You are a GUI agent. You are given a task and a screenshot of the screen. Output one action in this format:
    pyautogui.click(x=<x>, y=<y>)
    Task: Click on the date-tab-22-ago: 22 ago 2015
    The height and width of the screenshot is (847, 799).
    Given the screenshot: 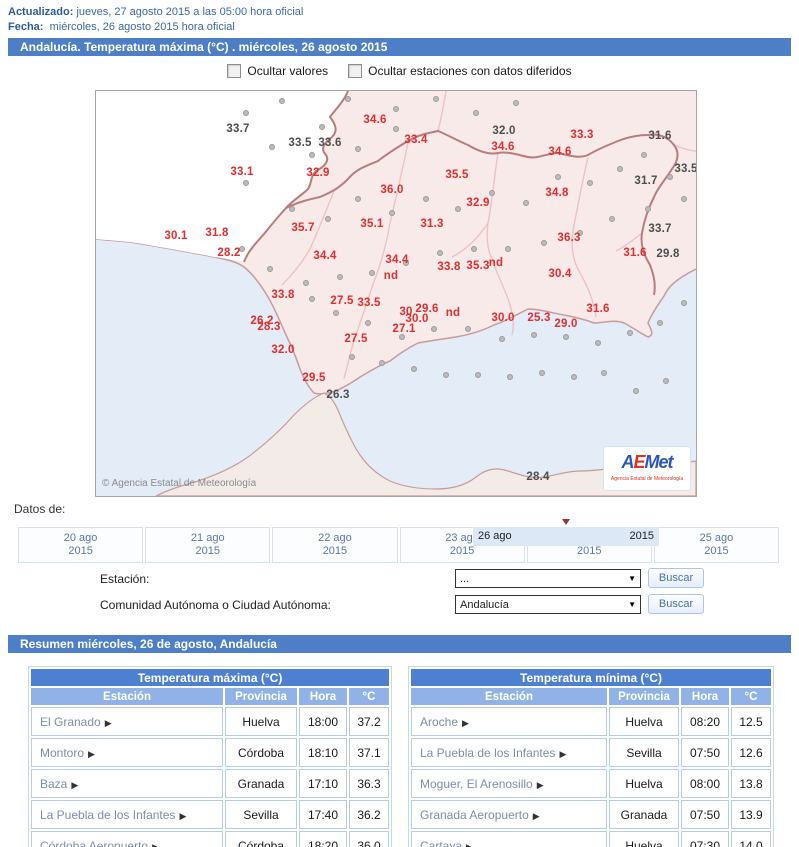 What is the action you would take?
    pyautogui.click(x=335, y=545)
    